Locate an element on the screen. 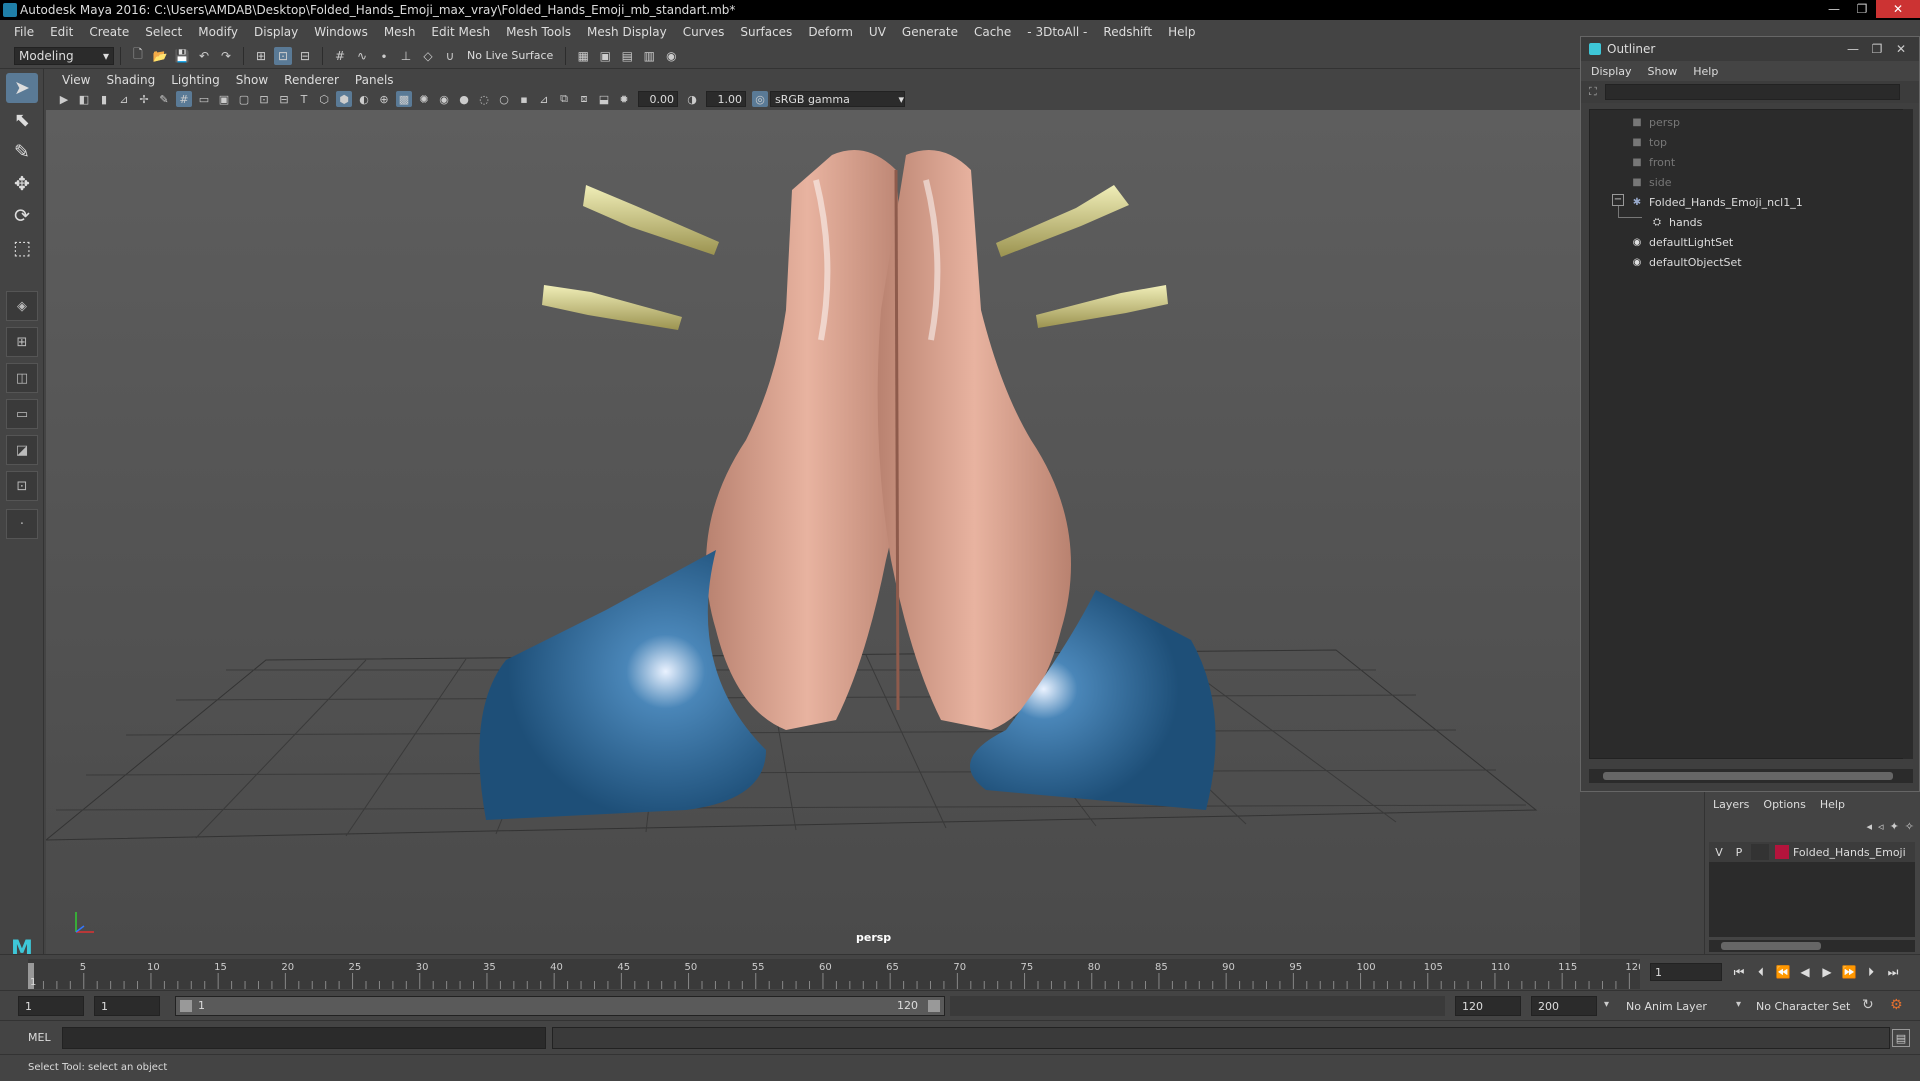 Image resolution: width=1920 pixels, height=1081 pixels. current-frame-field: 1 is located at coordinates (1686, 972).